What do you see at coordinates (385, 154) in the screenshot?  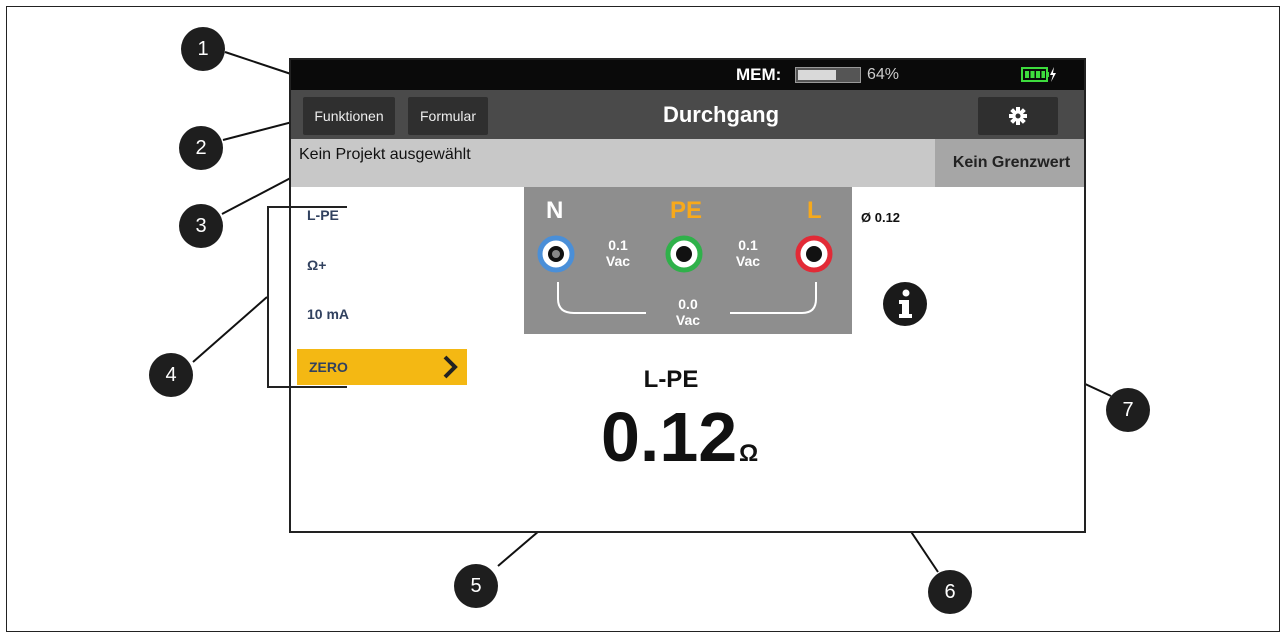 I see `project-name: Kein Projekt ausgewählt` at bounding box center [385, 154].